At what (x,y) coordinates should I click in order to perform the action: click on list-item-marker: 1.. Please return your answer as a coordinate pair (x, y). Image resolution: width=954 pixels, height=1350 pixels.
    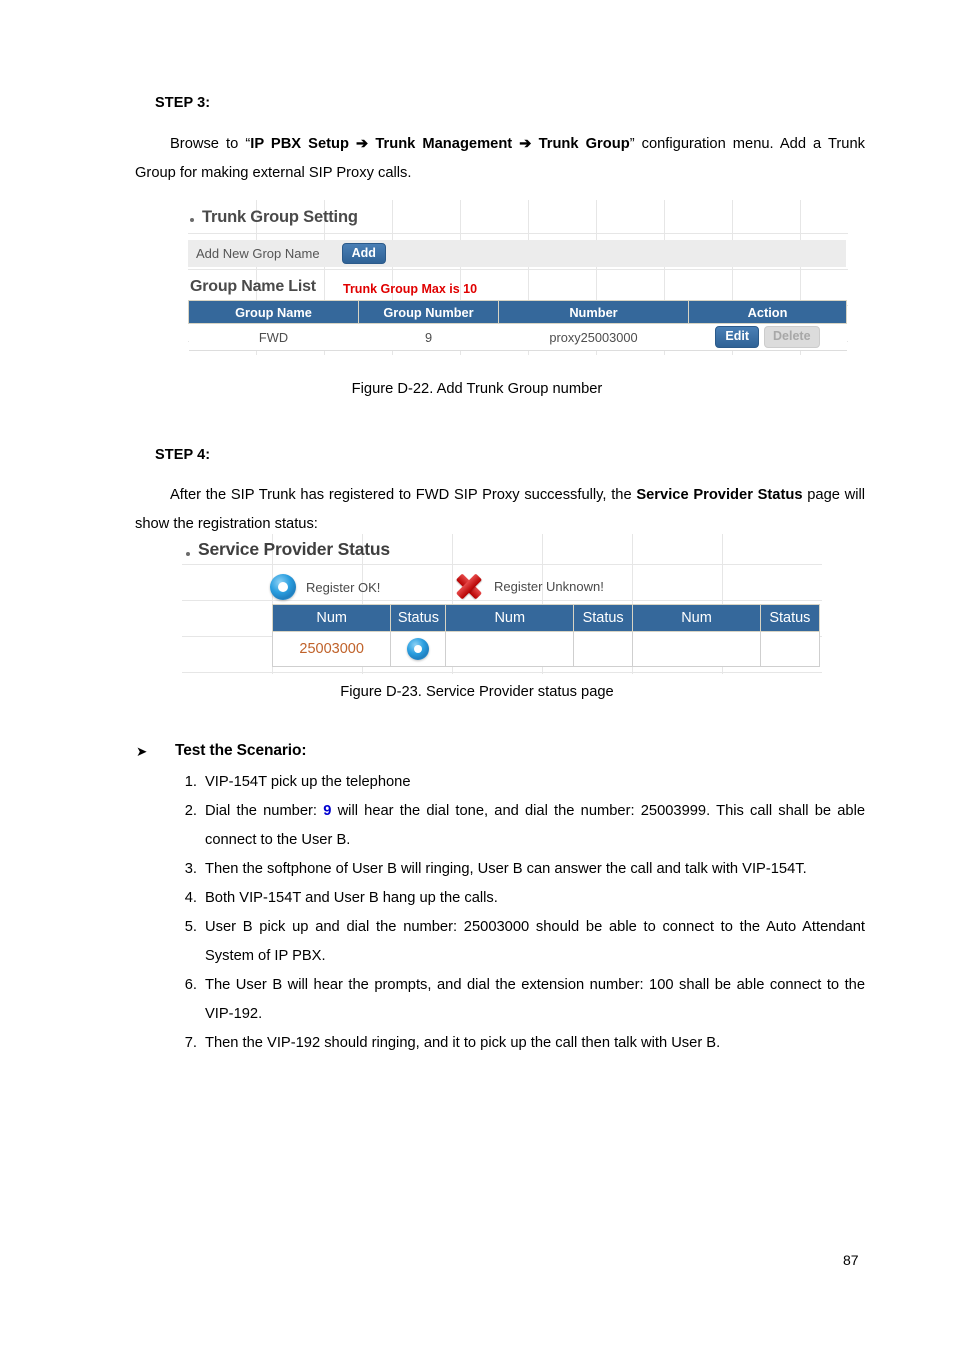
    Looking at the image, I should click on (190, 782).